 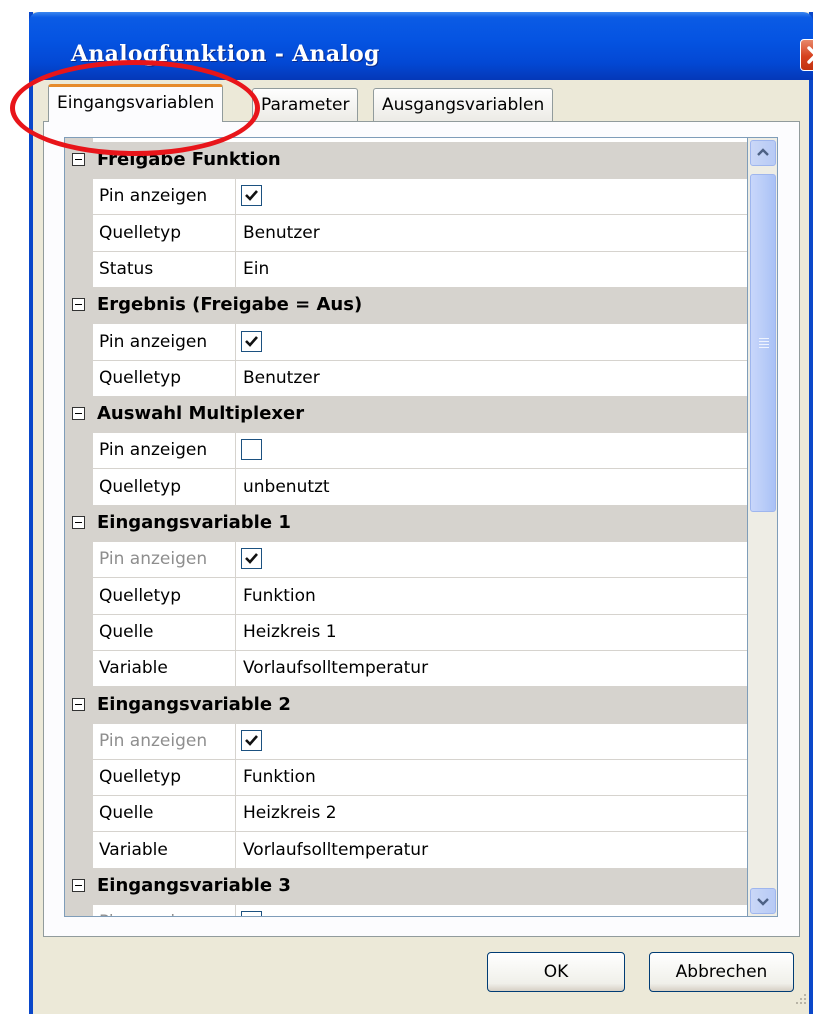 What do you see at coordinates (194, 704) in the screenshot?
I see `category-label: Eingangsvariable 2` at bounding box center [194, 704].